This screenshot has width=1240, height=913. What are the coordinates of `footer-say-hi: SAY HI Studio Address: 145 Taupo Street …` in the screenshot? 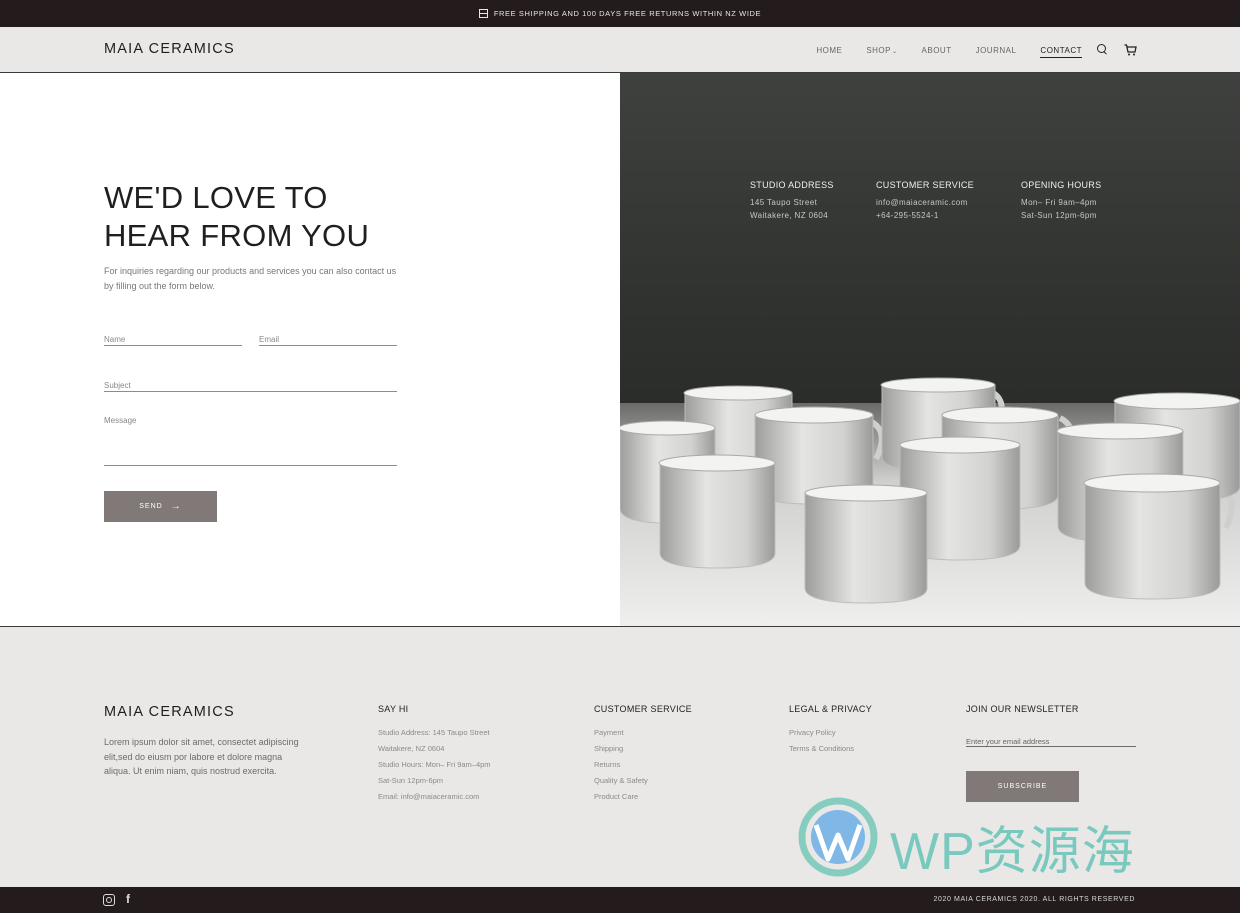 It's located at (434, 754).